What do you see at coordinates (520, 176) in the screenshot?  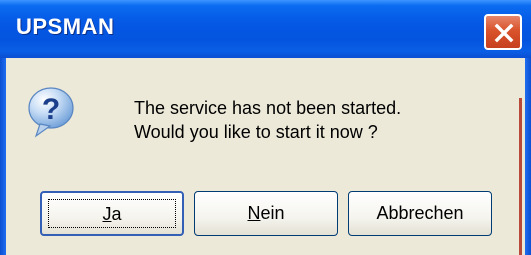 I see `background-window-edge` at bounding box center [520, 176].